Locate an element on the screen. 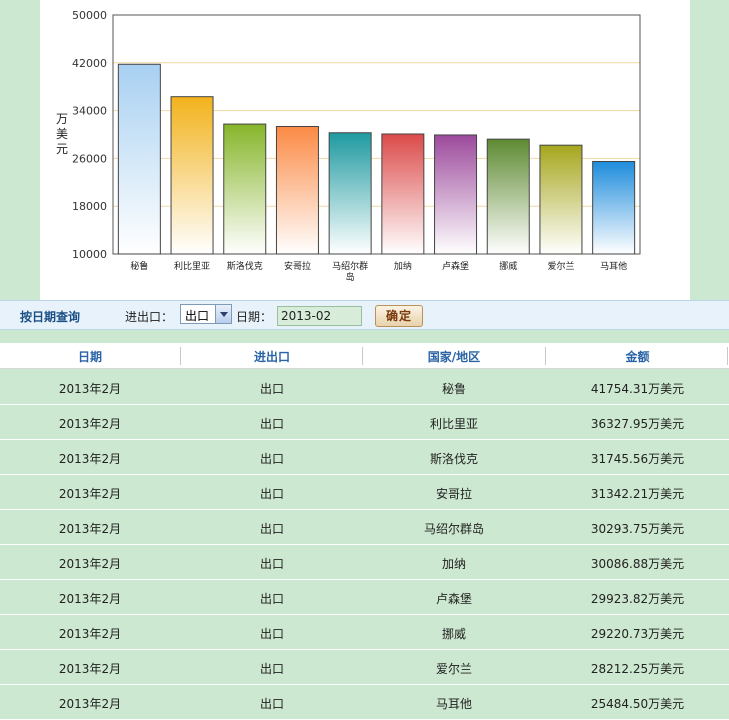  x-tick-label: 马绍尔群 is located at coordinates (350, 266).